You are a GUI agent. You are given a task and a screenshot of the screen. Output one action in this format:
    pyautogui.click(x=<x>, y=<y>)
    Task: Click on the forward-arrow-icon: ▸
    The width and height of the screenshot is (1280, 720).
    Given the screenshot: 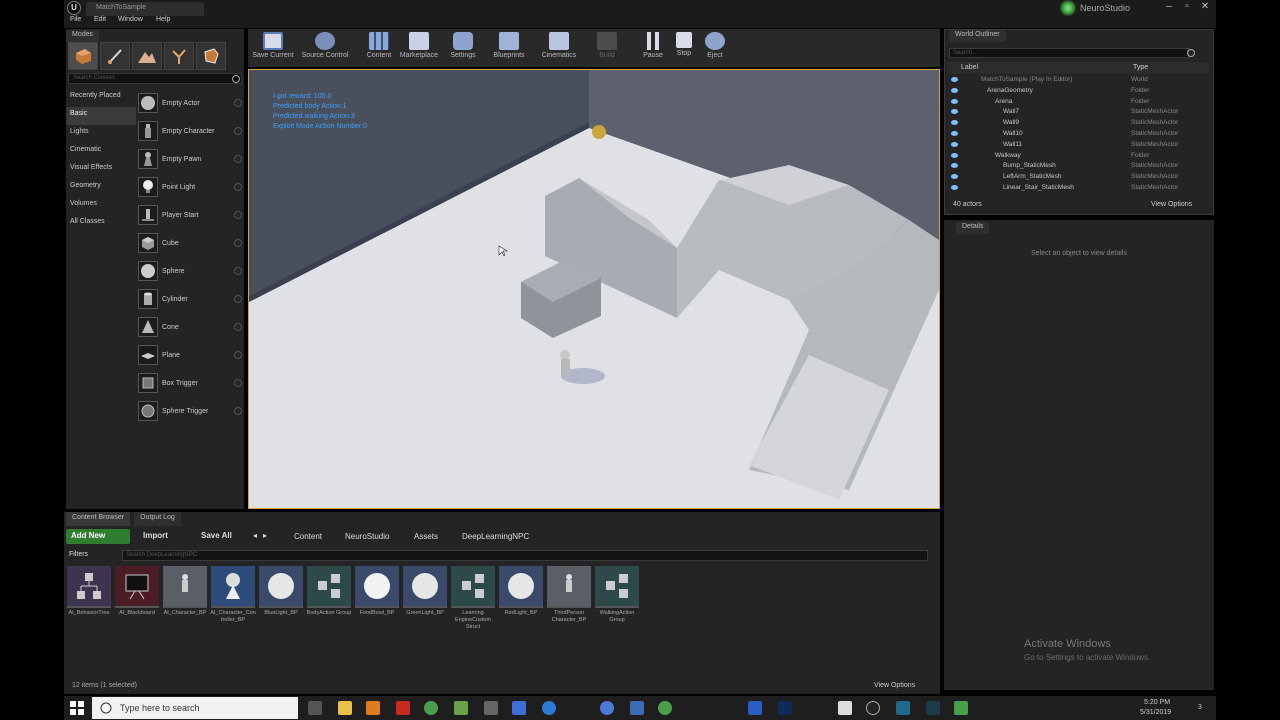 What is the action you would take?
    pyautogui.click(x=265, y=536)
    